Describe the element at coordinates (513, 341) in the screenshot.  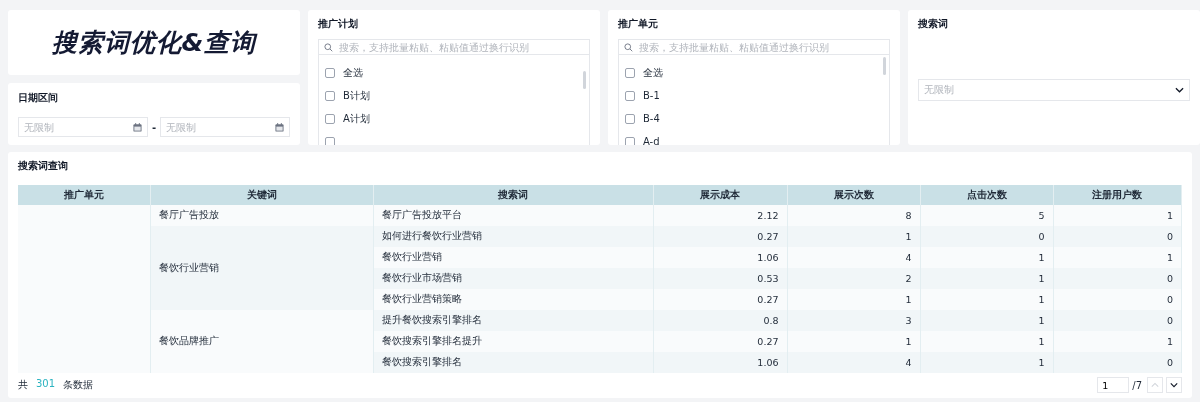
I see `table-cell: 餐饮搜索引擎排名提升` at that location.